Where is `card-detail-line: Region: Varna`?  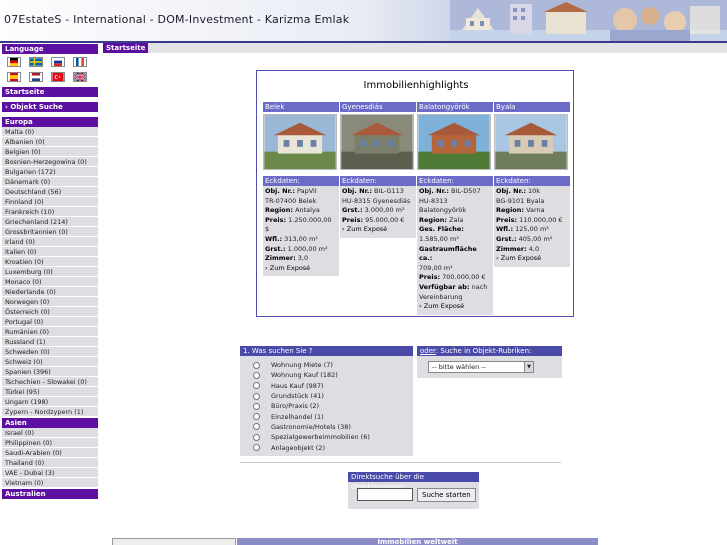
card-detail-line: Region: Varna is located at coordinates (520, 210).